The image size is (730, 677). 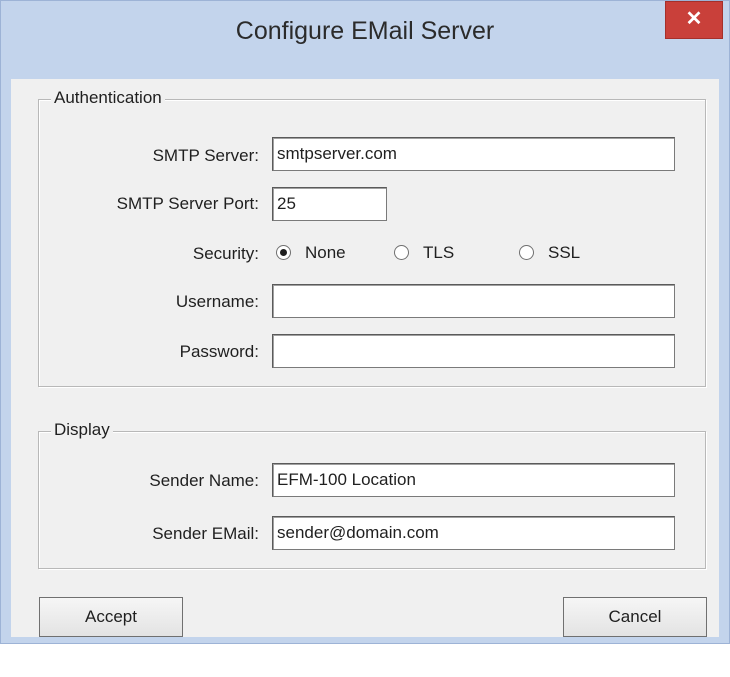 What do you see at coordinates (473, 154) in the screenshot?
I see `smtp-server-input: smtpserver.com` at bounding box center [473, 154].